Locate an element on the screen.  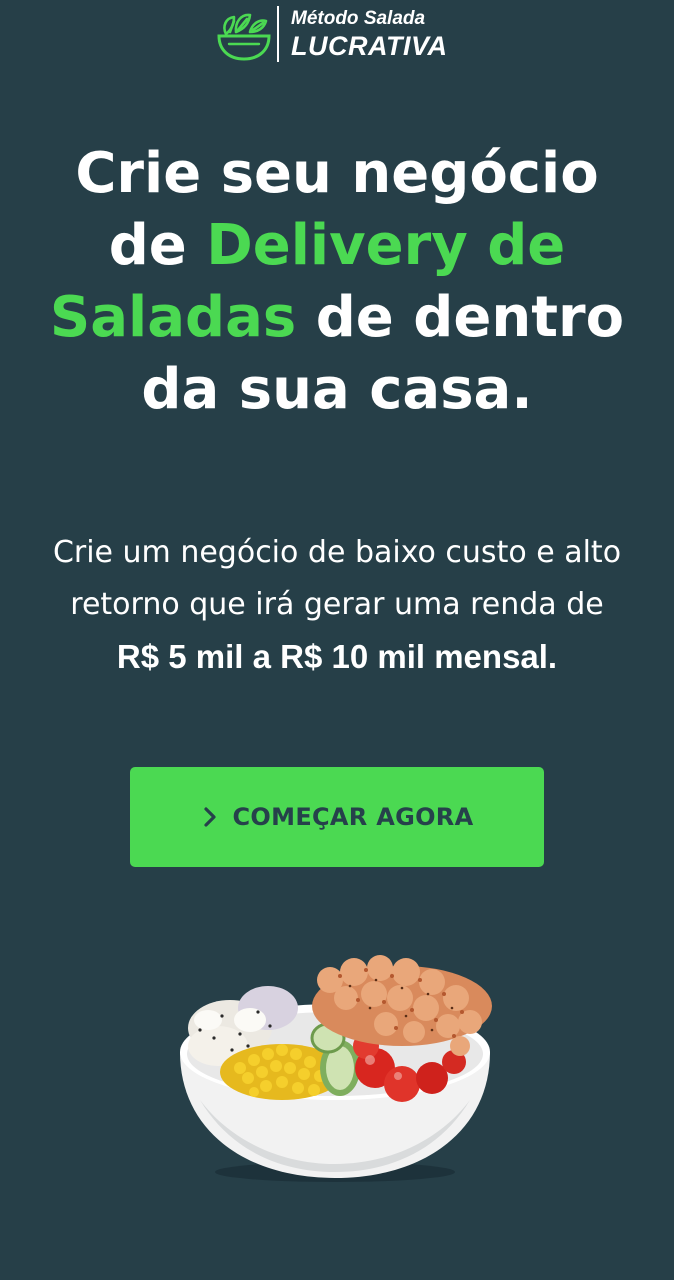
logo-divider is located at coordinates (278, 34).